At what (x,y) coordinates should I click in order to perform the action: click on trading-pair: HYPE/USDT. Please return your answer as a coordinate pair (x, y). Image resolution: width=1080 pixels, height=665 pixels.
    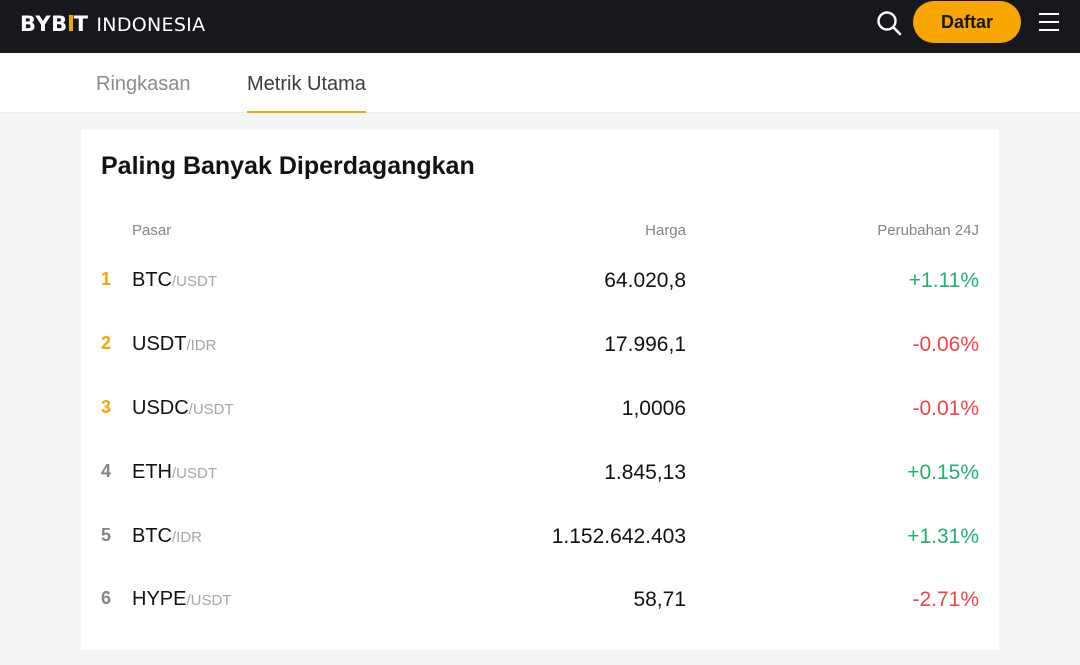
    Looking at the image, I should click on (181, 599).